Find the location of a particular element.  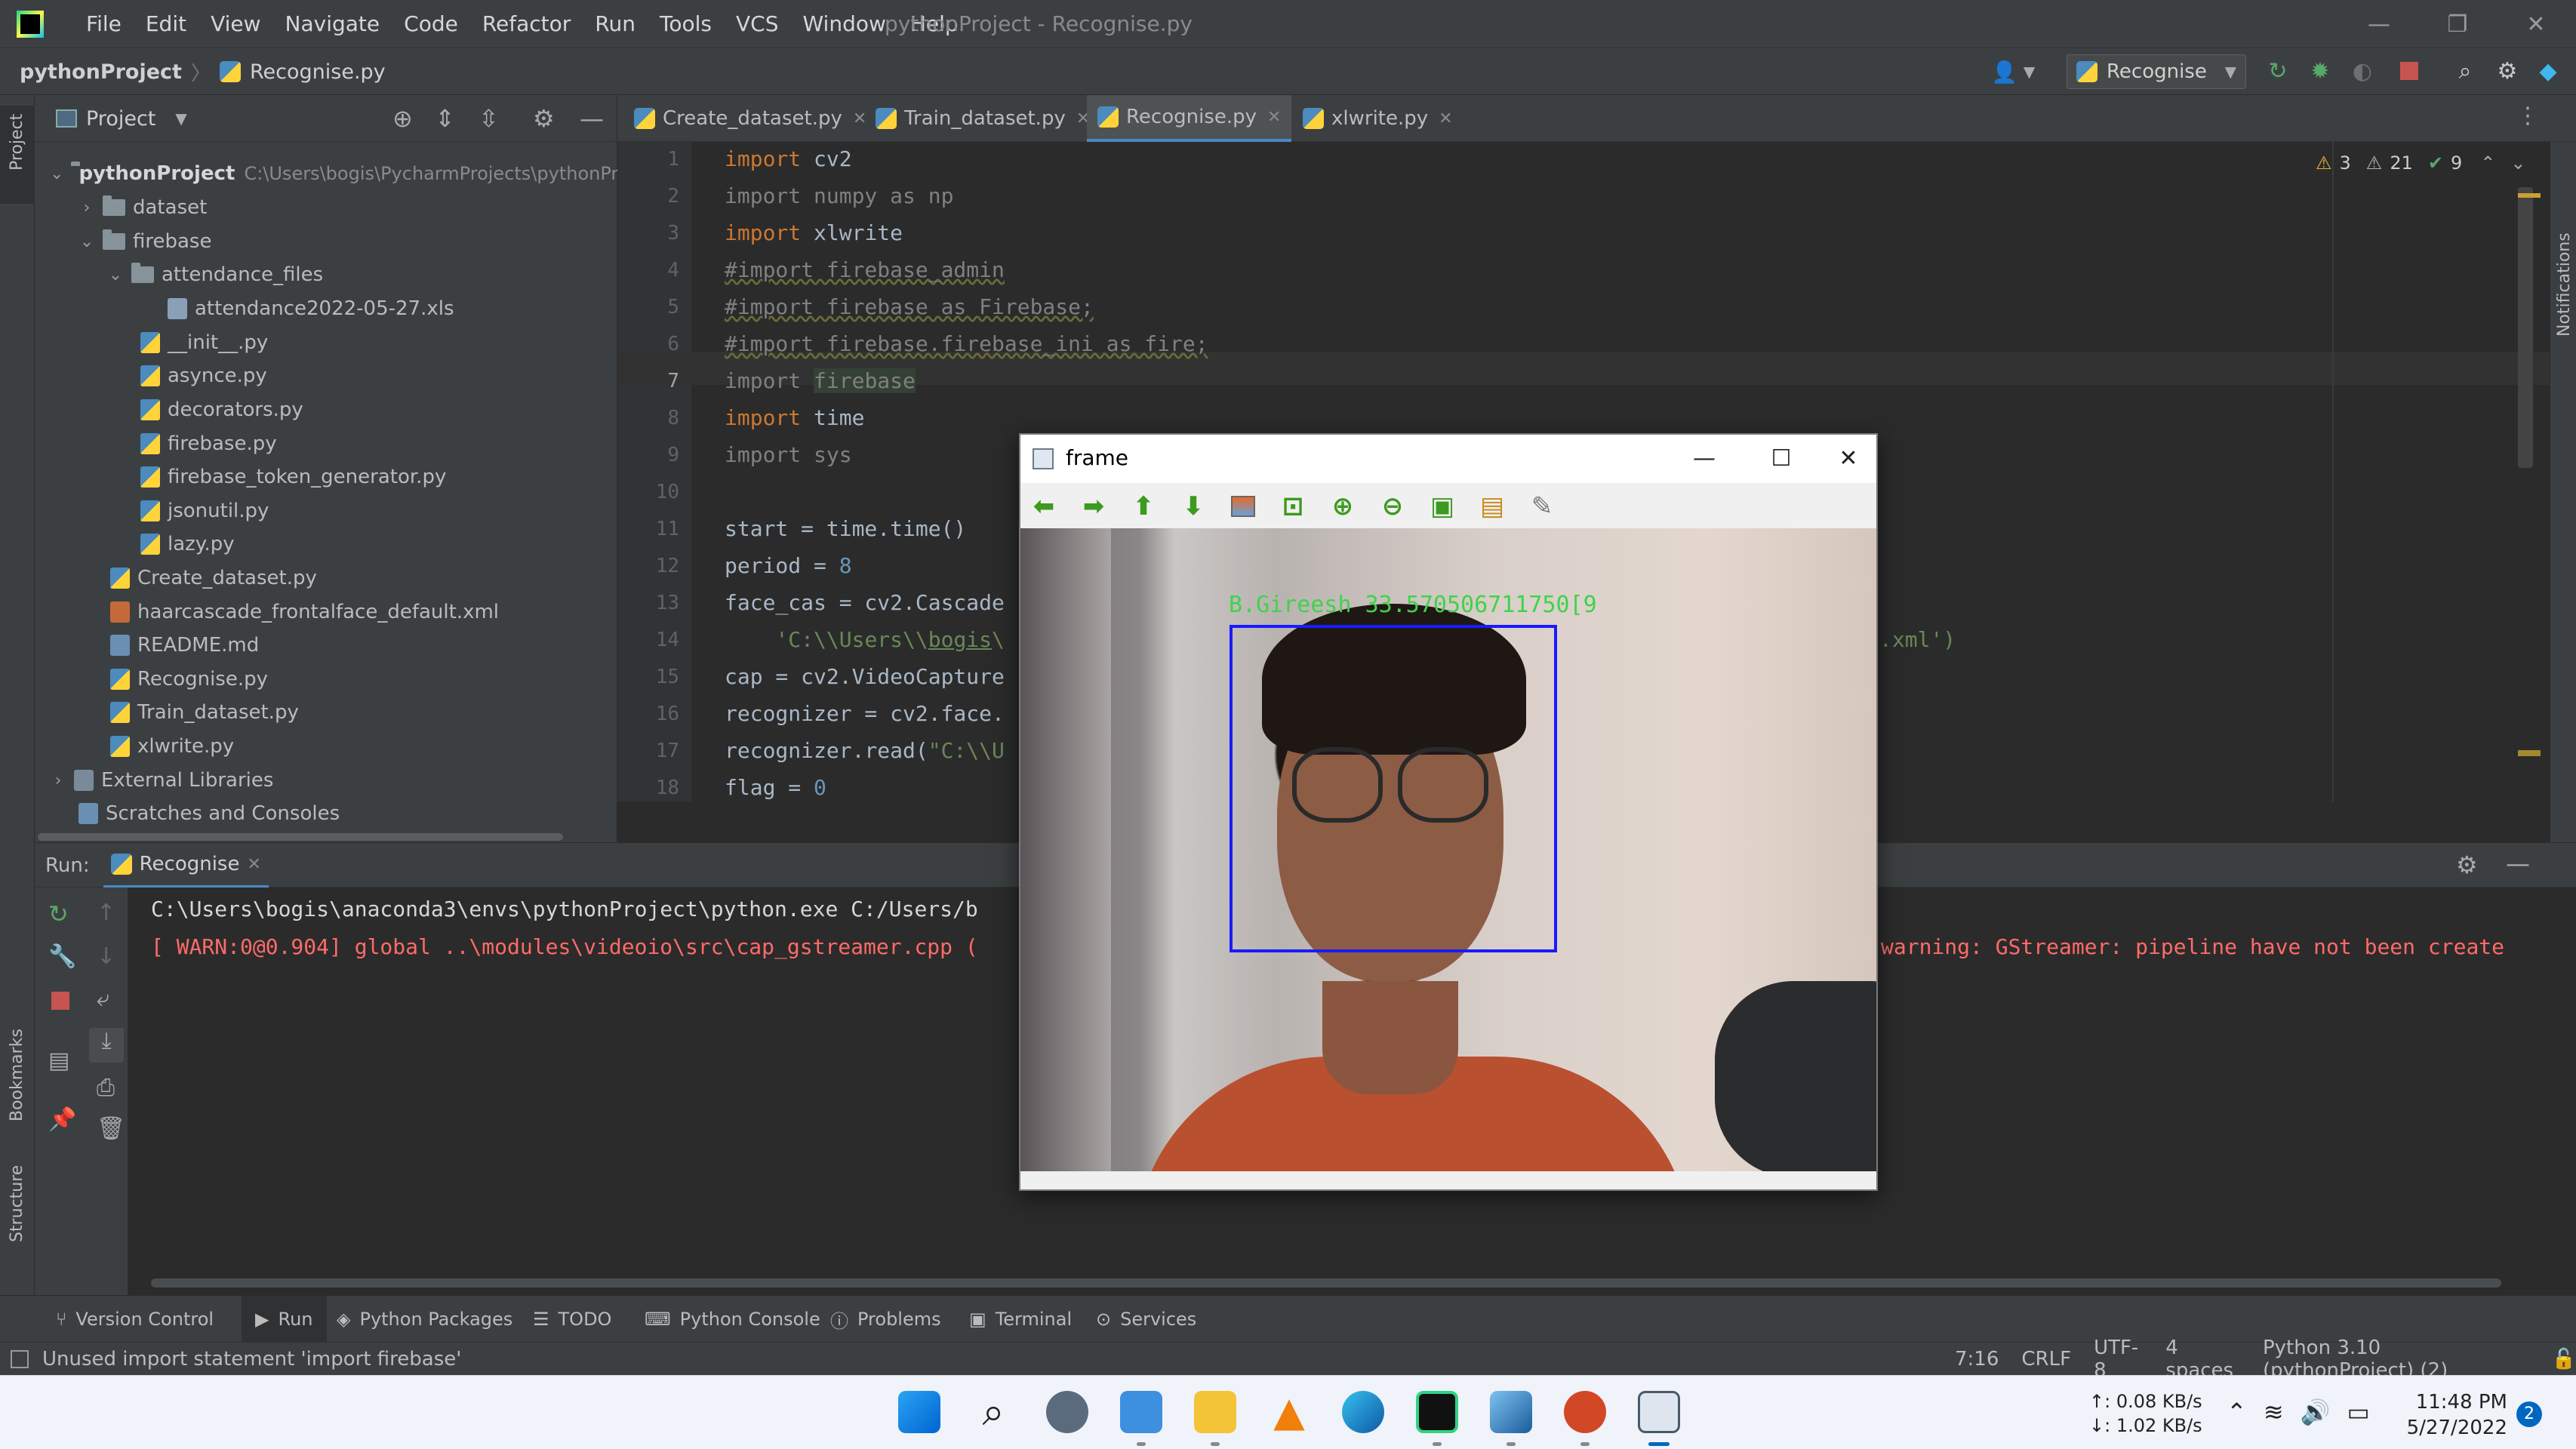

windows-start-icon is located at coordinates (919, 1412).